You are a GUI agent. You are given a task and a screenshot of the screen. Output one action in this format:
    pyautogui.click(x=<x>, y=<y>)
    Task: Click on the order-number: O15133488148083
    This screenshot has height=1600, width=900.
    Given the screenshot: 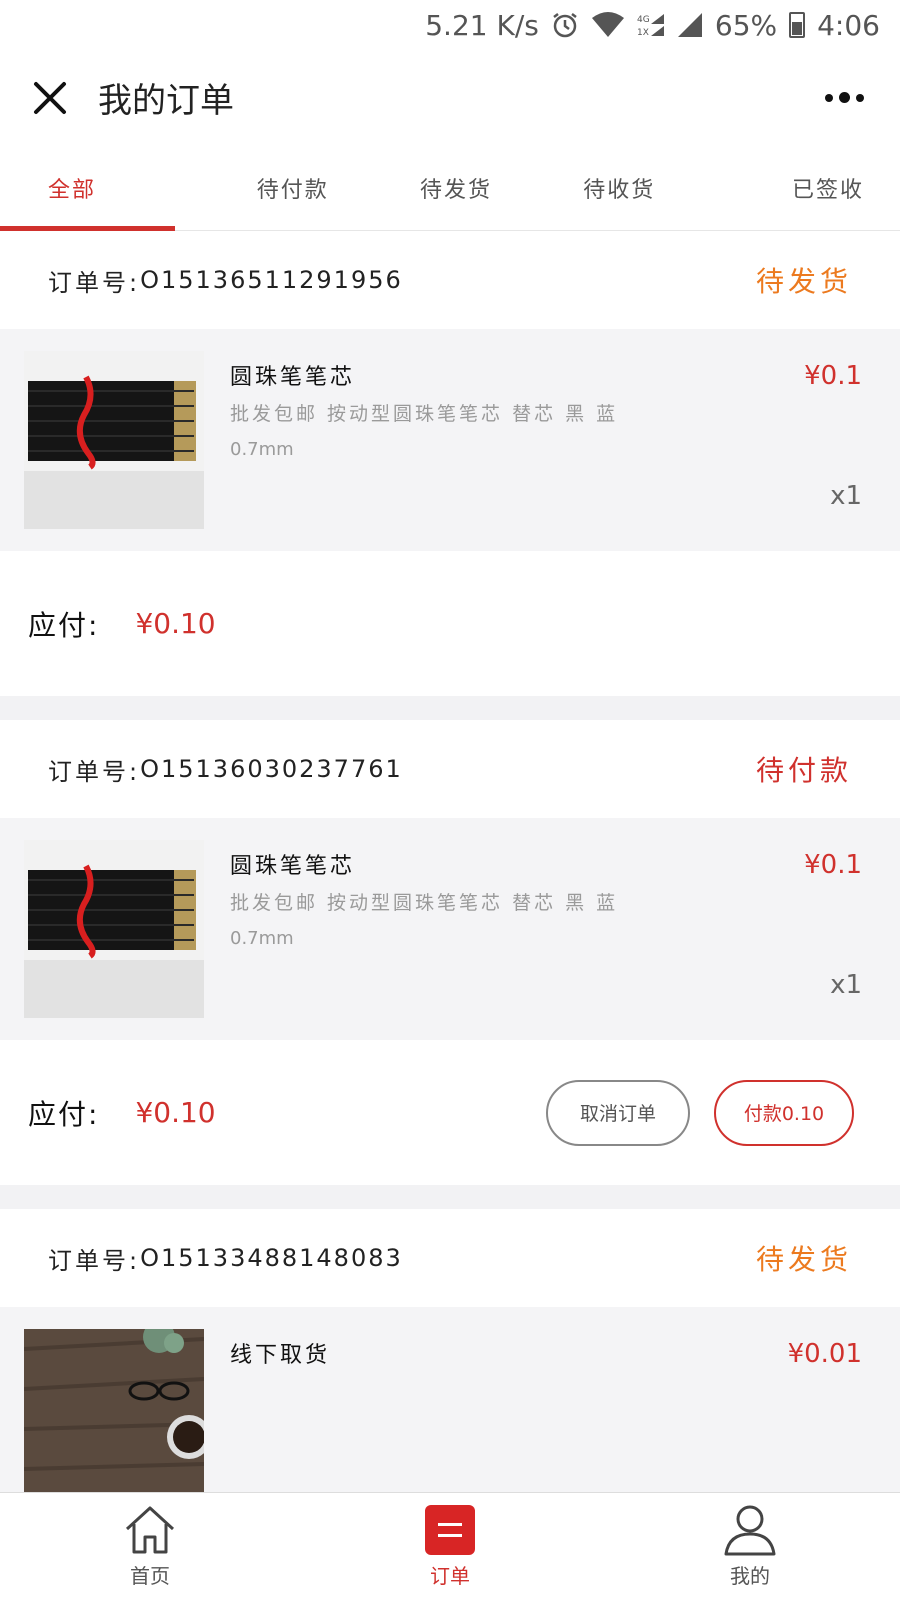 What is the action you would take?
    pyautogui.click(x=271, y=1258)
    